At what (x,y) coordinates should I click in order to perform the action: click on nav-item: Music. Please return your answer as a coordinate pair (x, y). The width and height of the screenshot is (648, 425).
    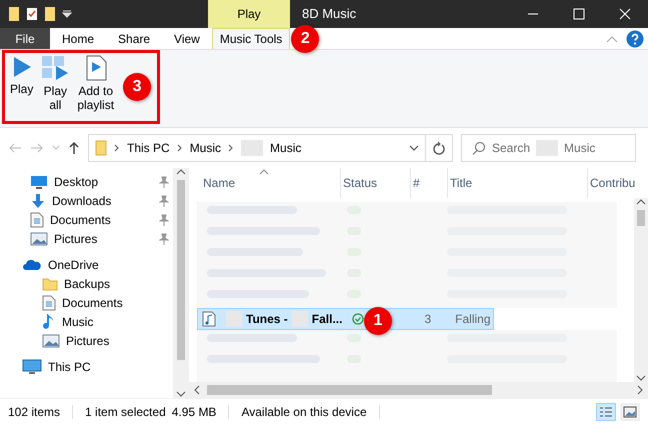
    Looking at the image, I should click on (86, 321).